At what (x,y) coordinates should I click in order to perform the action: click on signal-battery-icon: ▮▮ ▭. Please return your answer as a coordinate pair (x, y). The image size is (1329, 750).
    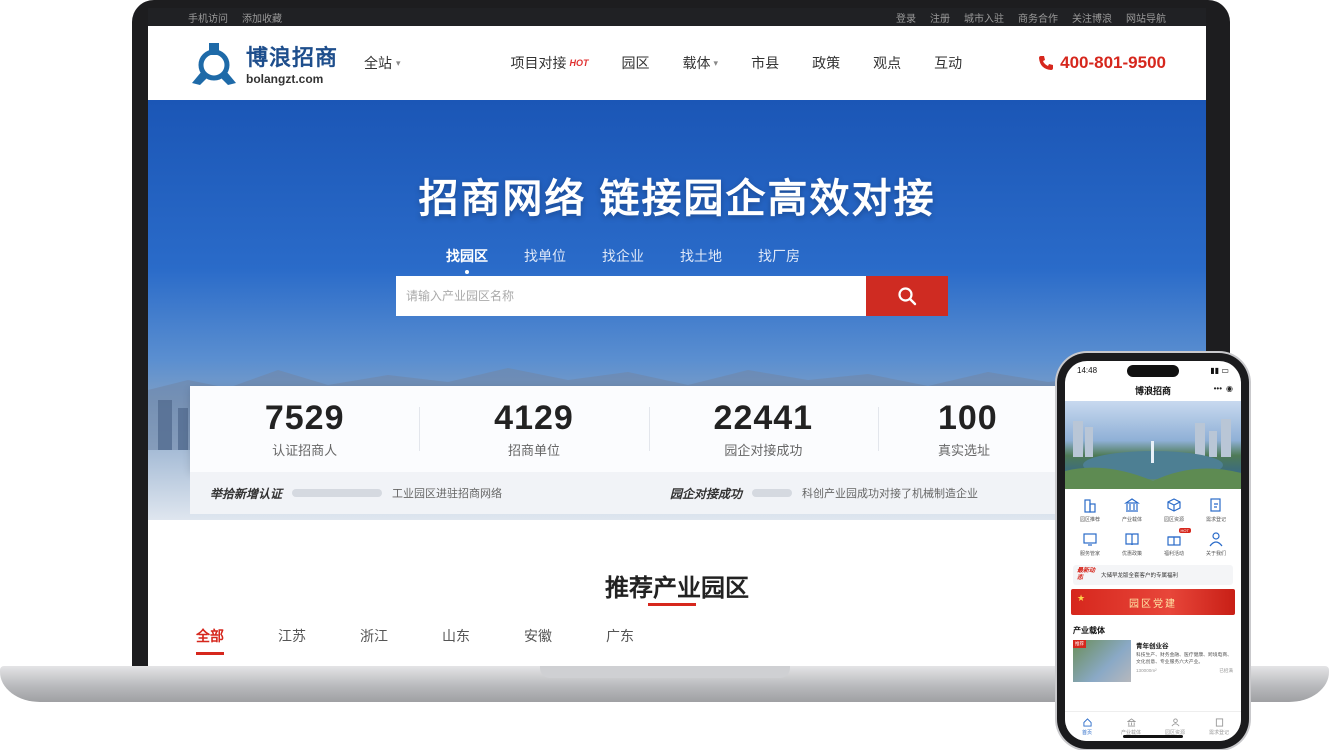
    Looking at the image, I should click on (1219, 370).